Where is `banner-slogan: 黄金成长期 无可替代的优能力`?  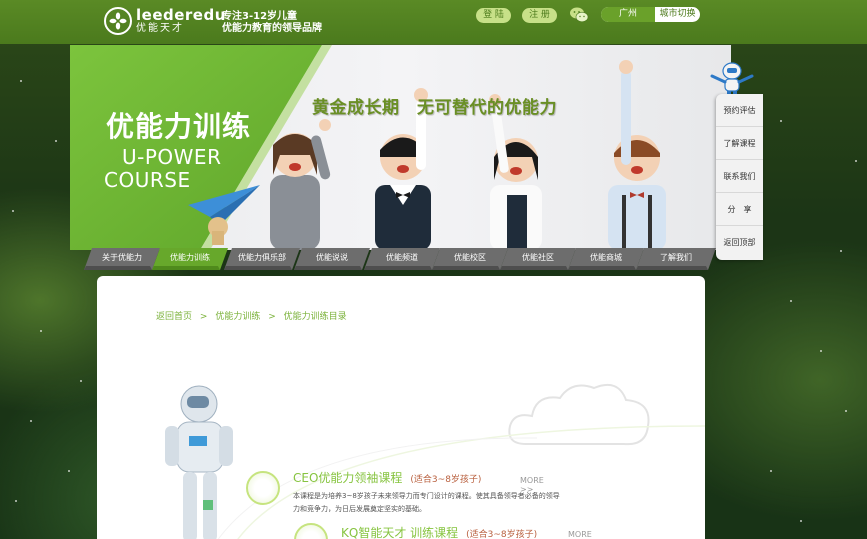
banner-slogan: 黄金成长期 无可替代的优能力 is located at coordinates (434, 108).